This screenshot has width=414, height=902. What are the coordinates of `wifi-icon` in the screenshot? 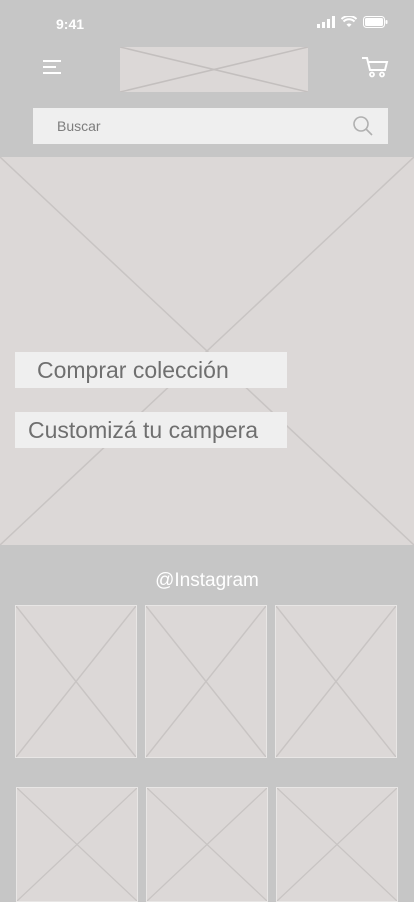 It's located at (349, 21).